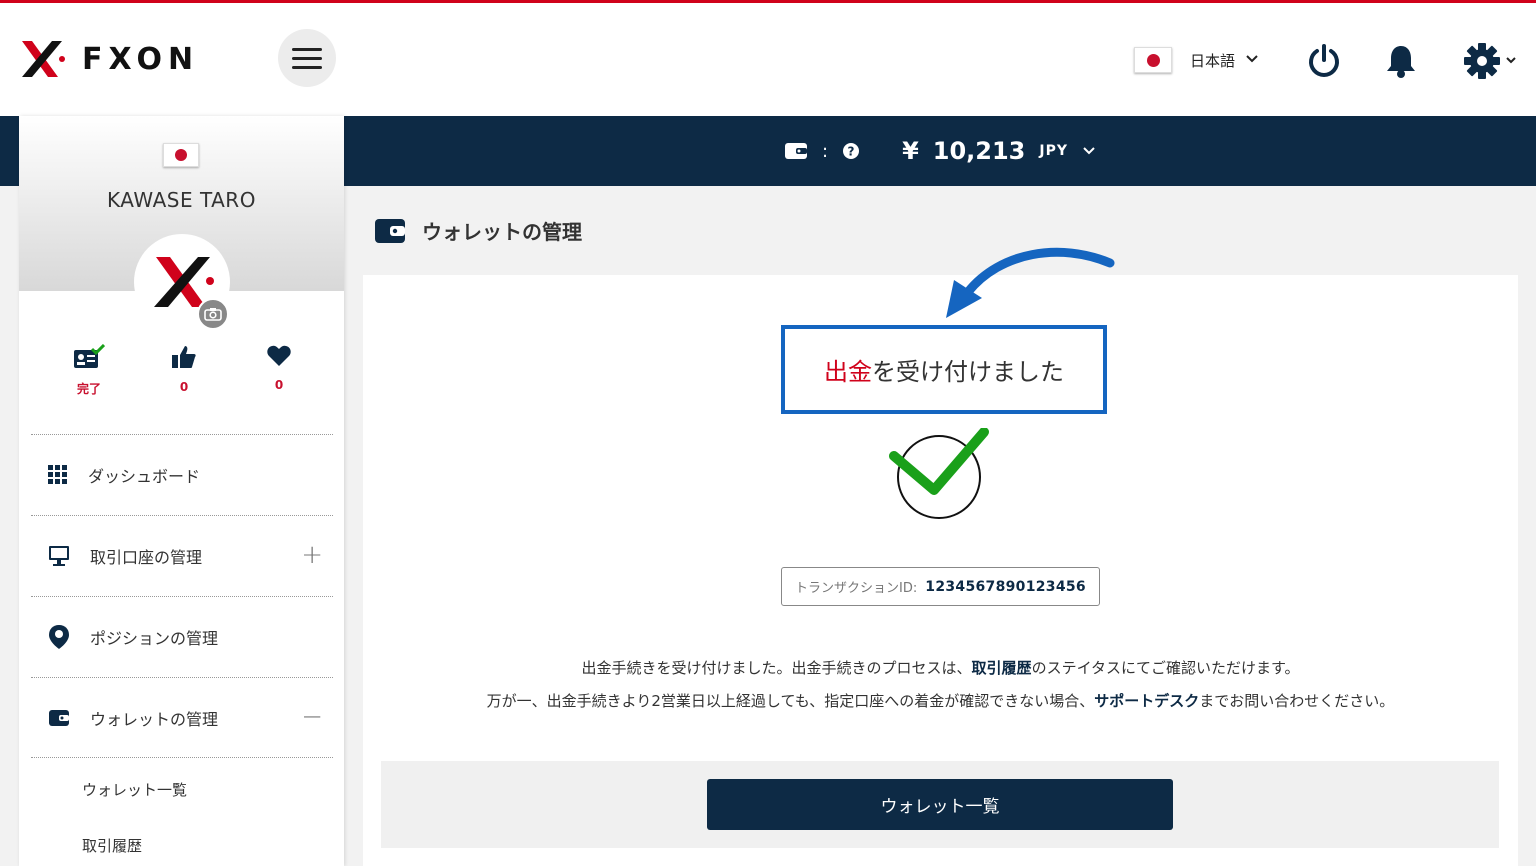 This screenshot has width=1536, height=866. What do you see at coordinates (848, 372) in the screenshot?
I see `message-highlight: 出金` at bounding box center [848, 372].